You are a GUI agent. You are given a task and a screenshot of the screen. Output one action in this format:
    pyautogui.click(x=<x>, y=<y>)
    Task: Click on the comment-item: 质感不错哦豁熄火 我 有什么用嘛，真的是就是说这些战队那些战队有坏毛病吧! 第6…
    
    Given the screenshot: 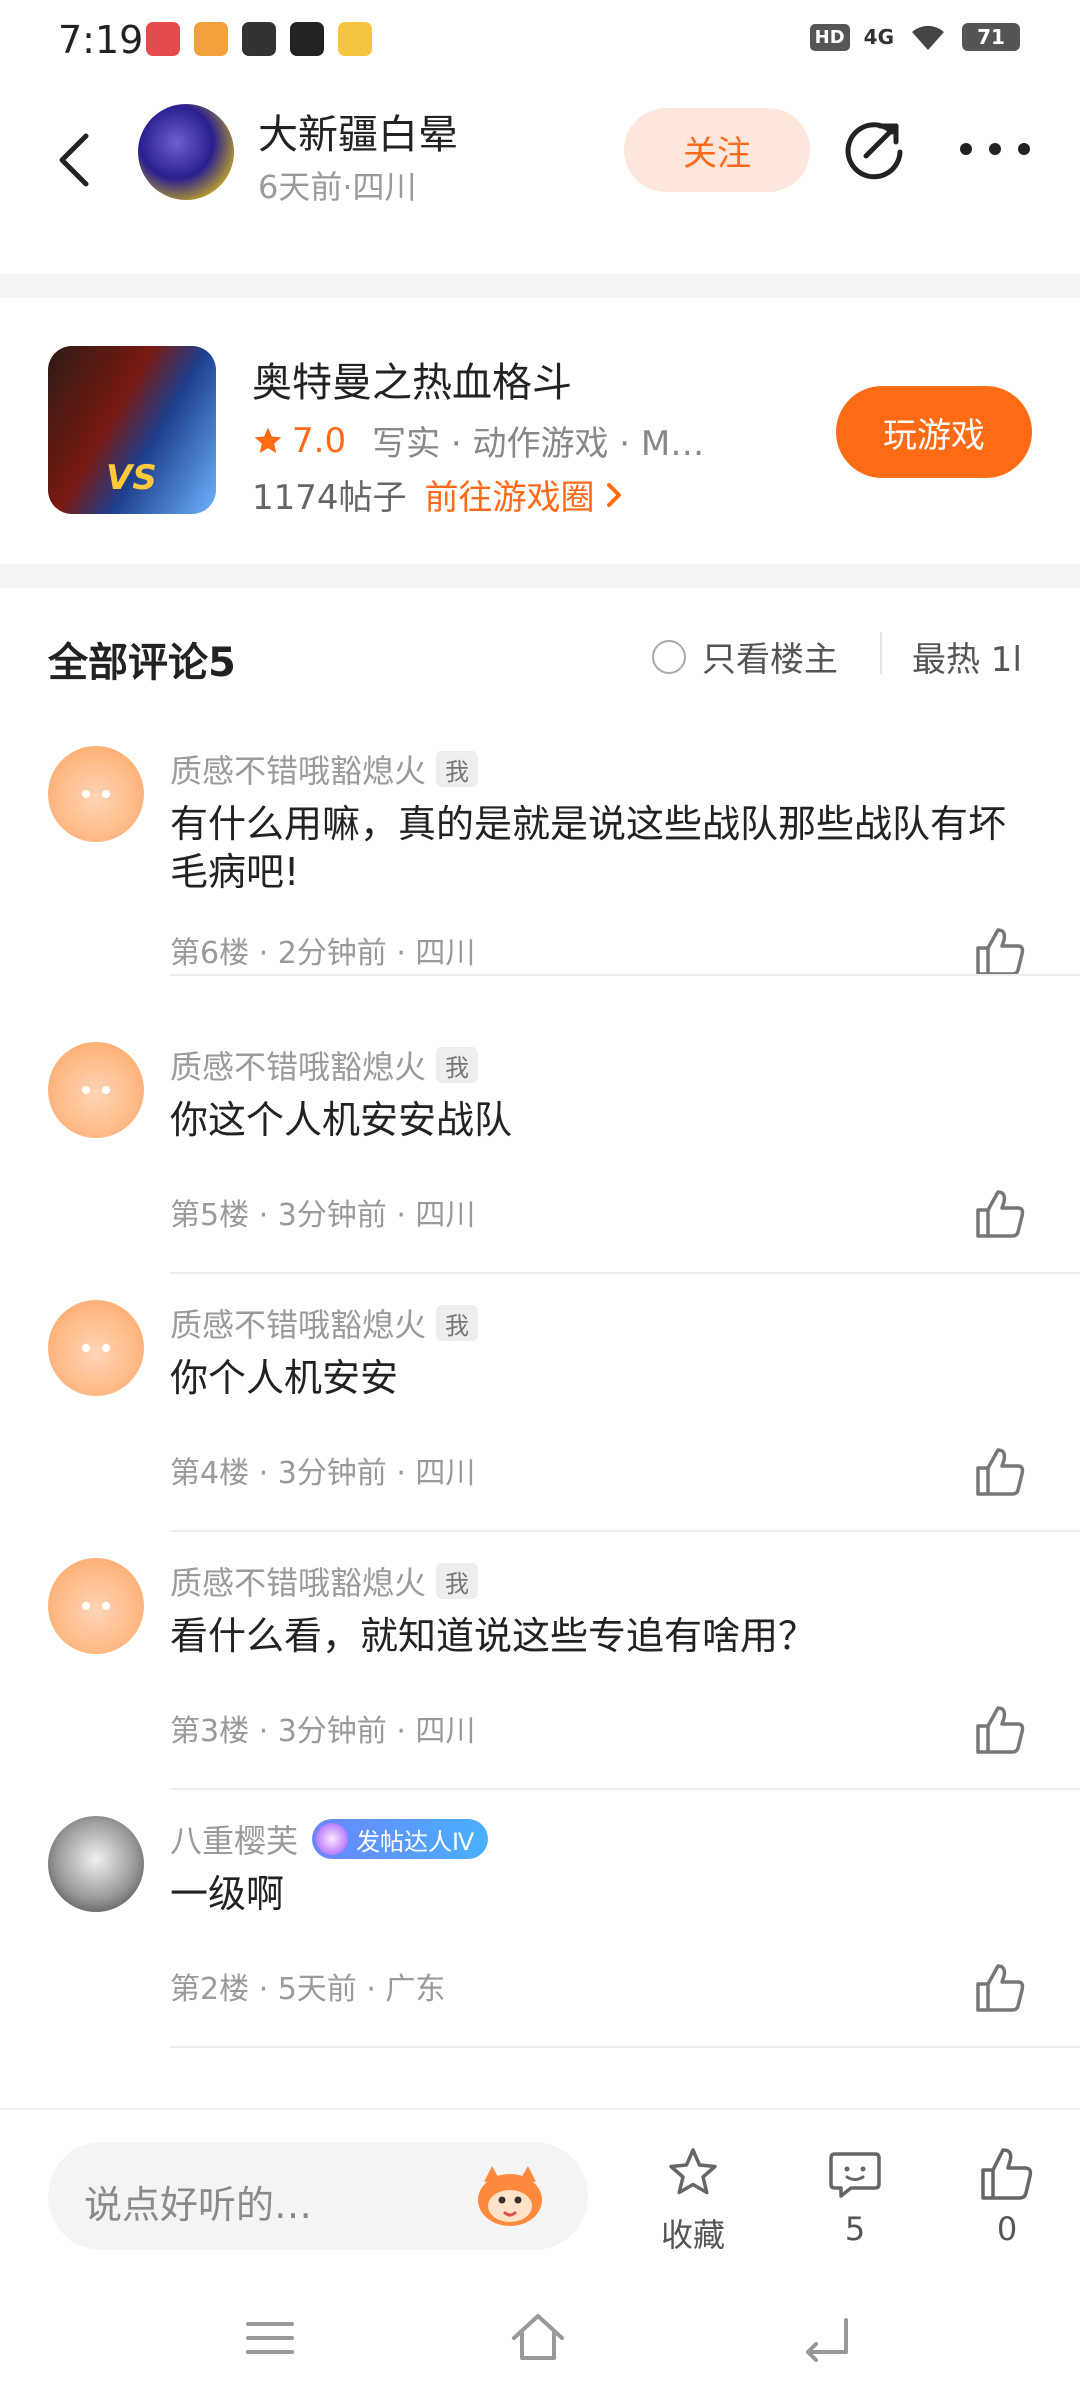 What is the action you would take?
    pyautogui.click(x=540, y=847)
    